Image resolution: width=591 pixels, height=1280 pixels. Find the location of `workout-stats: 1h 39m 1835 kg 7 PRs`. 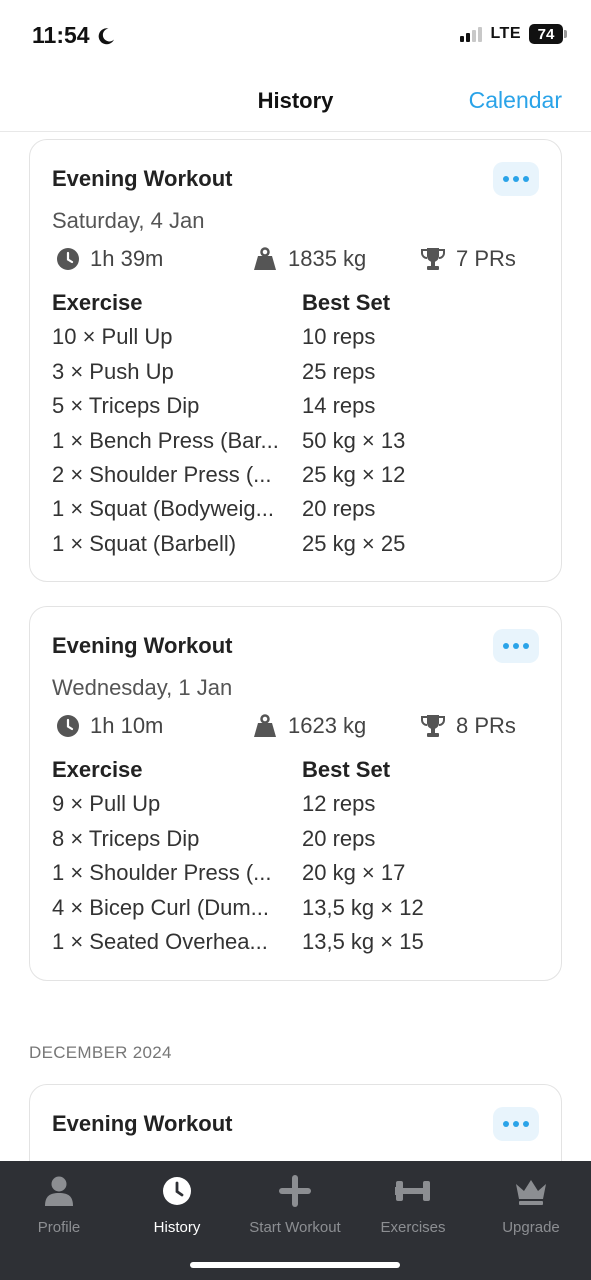

workout-stats: 1h 39m 1835 kg 7 PRs is located at coordinates (297, 260).